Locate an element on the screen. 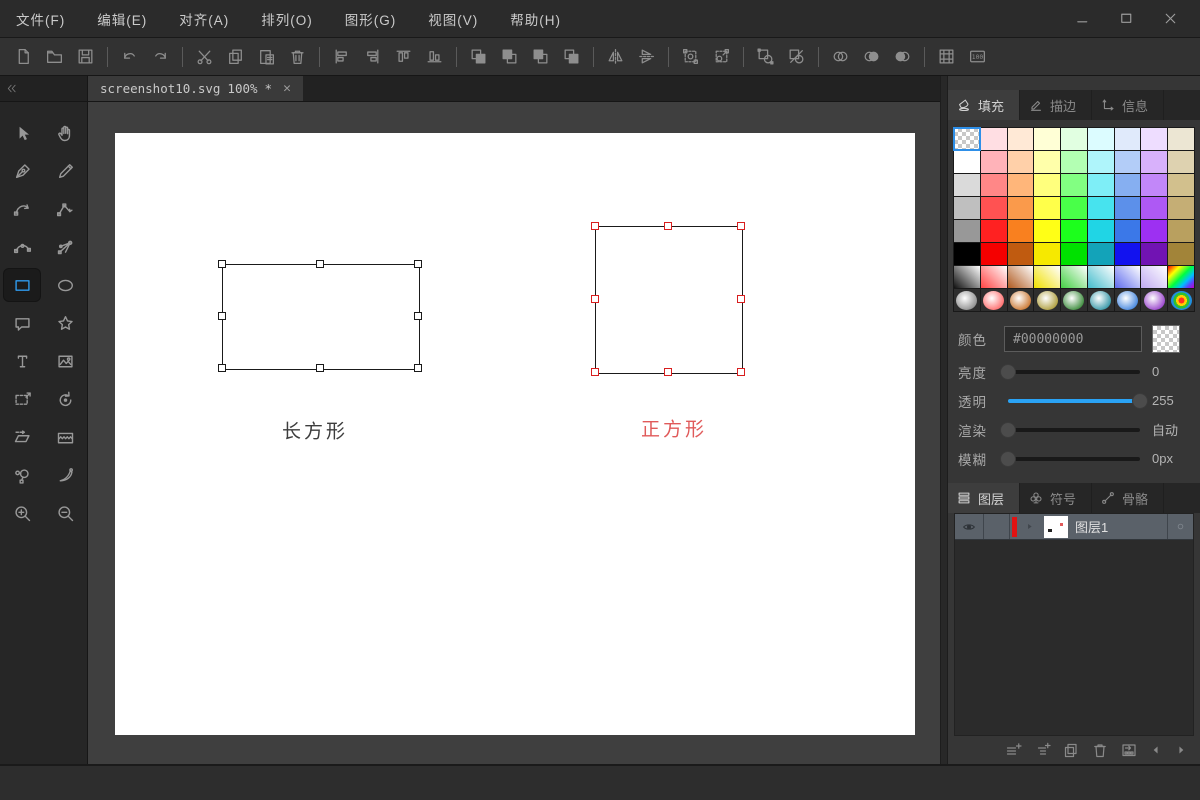 This screenshot has height=800, width=1200. palette-swatch-r2c4 is located at coordinates (1074, 185).